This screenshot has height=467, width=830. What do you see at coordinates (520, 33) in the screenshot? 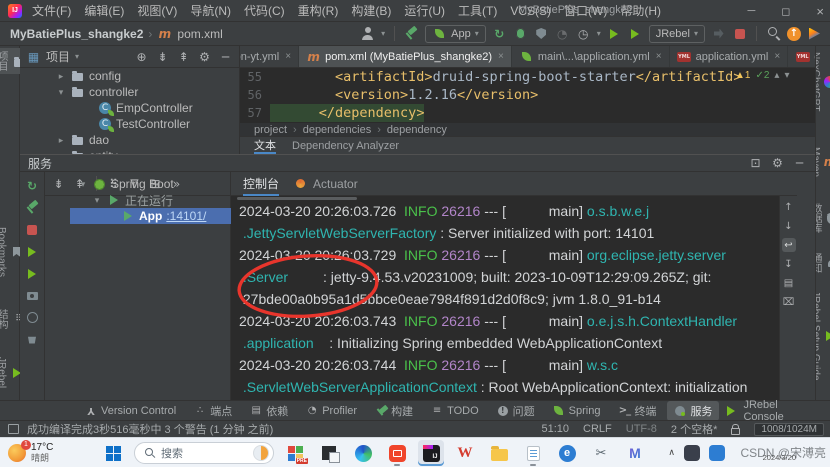
I see `debug-icon` at bounding box center [520, 33].